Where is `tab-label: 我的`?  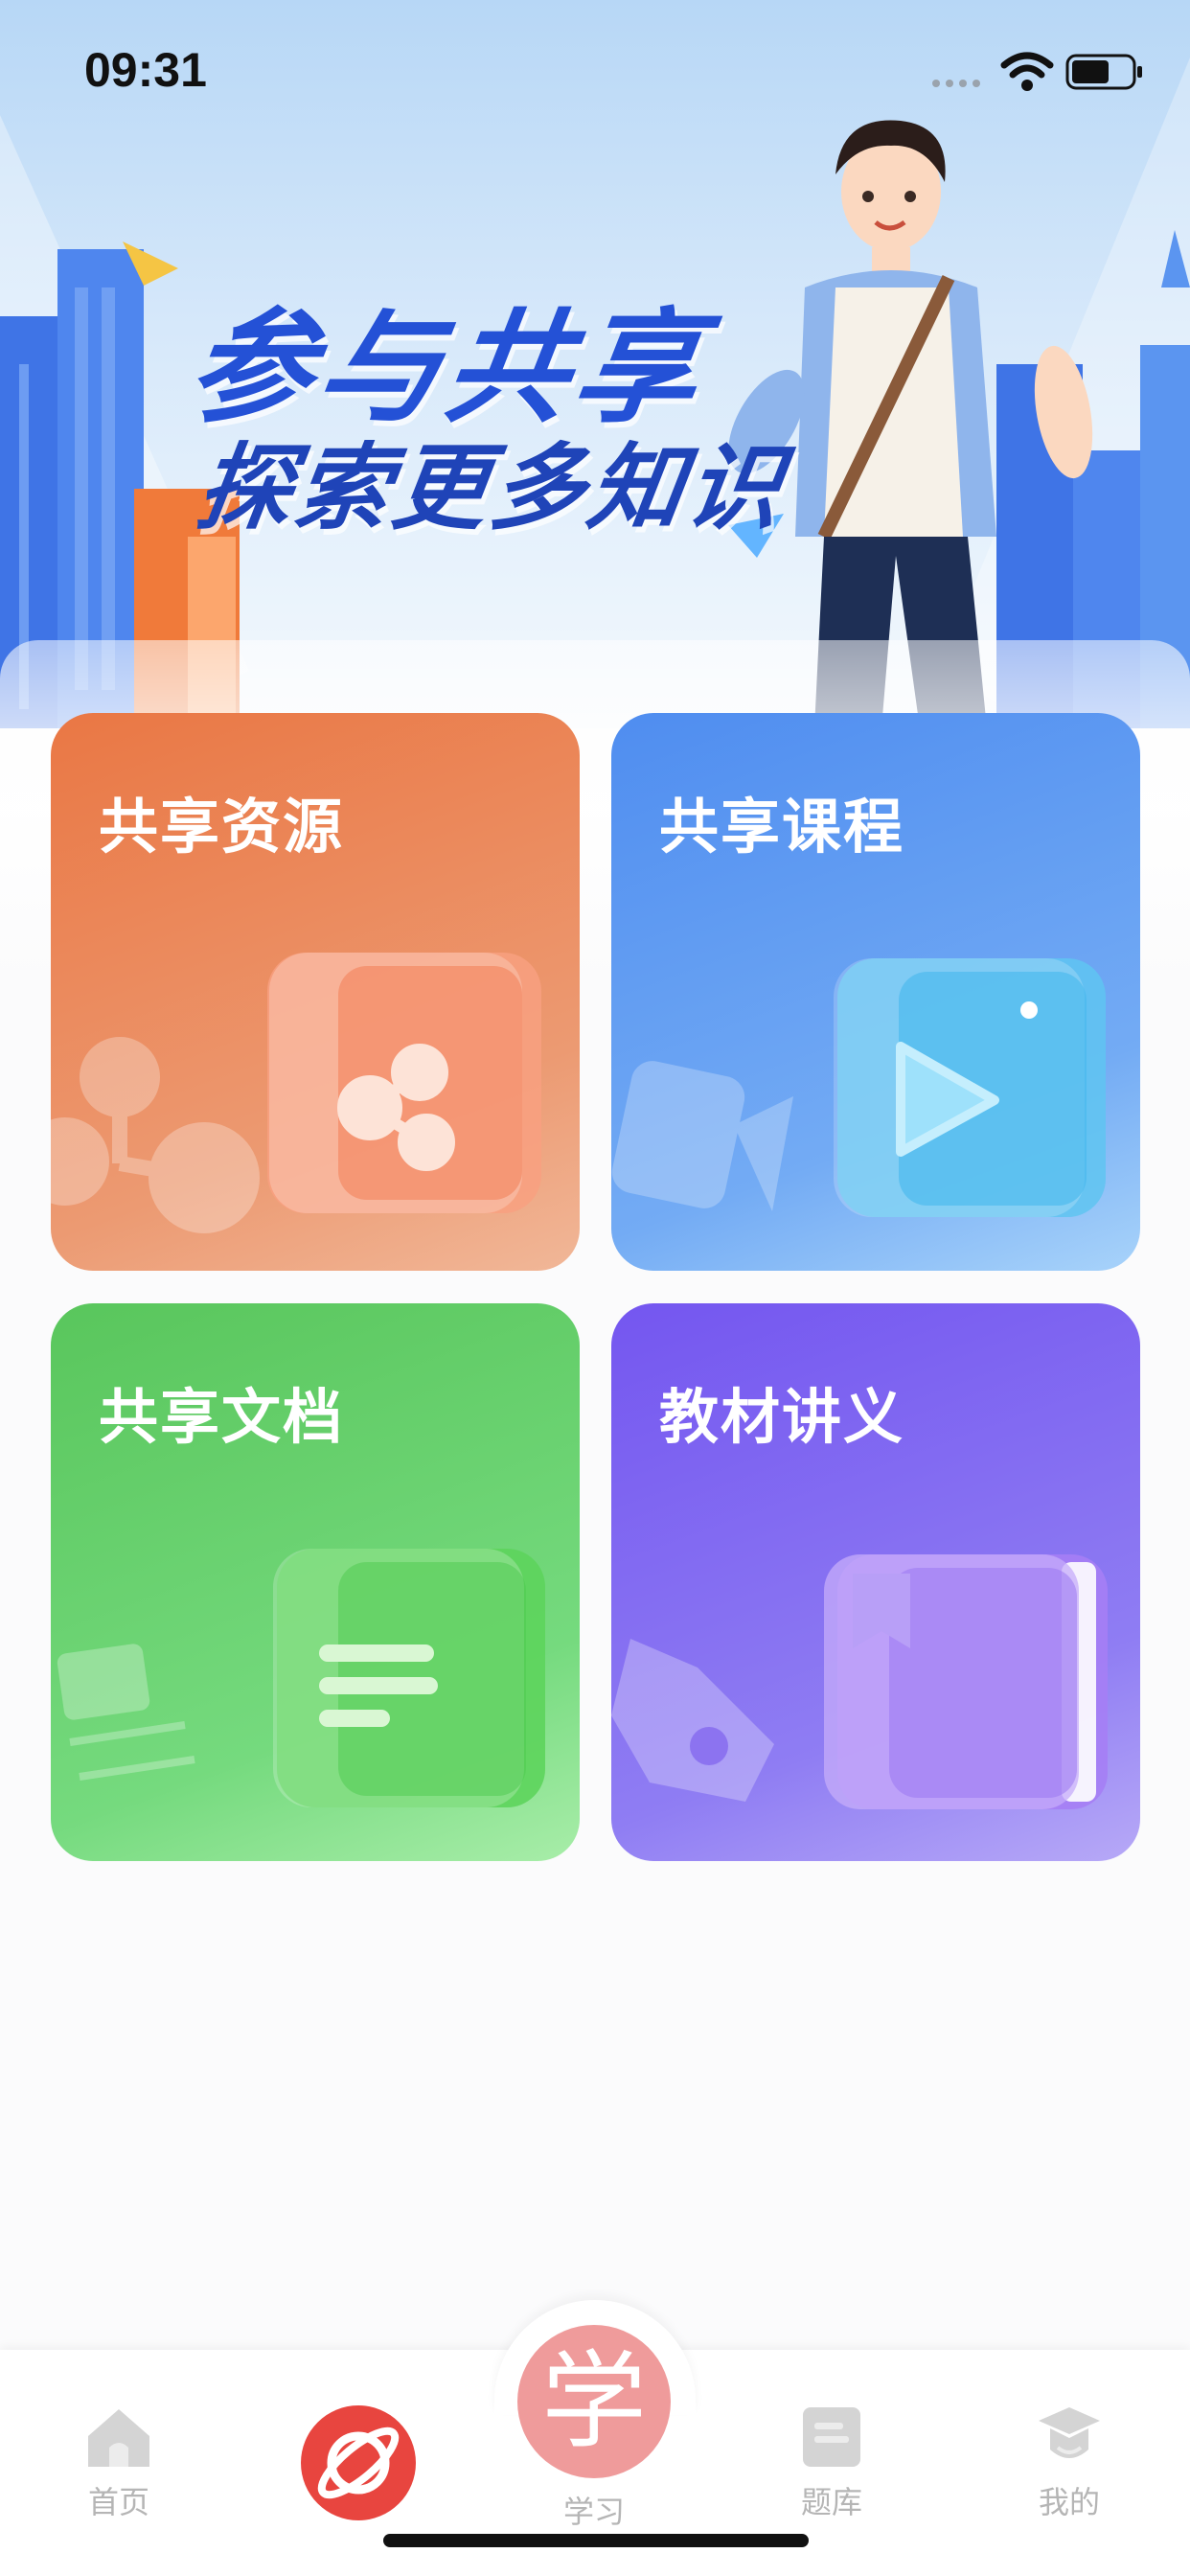 tab-label: 我的 is located at coordinates (1069, 2502).